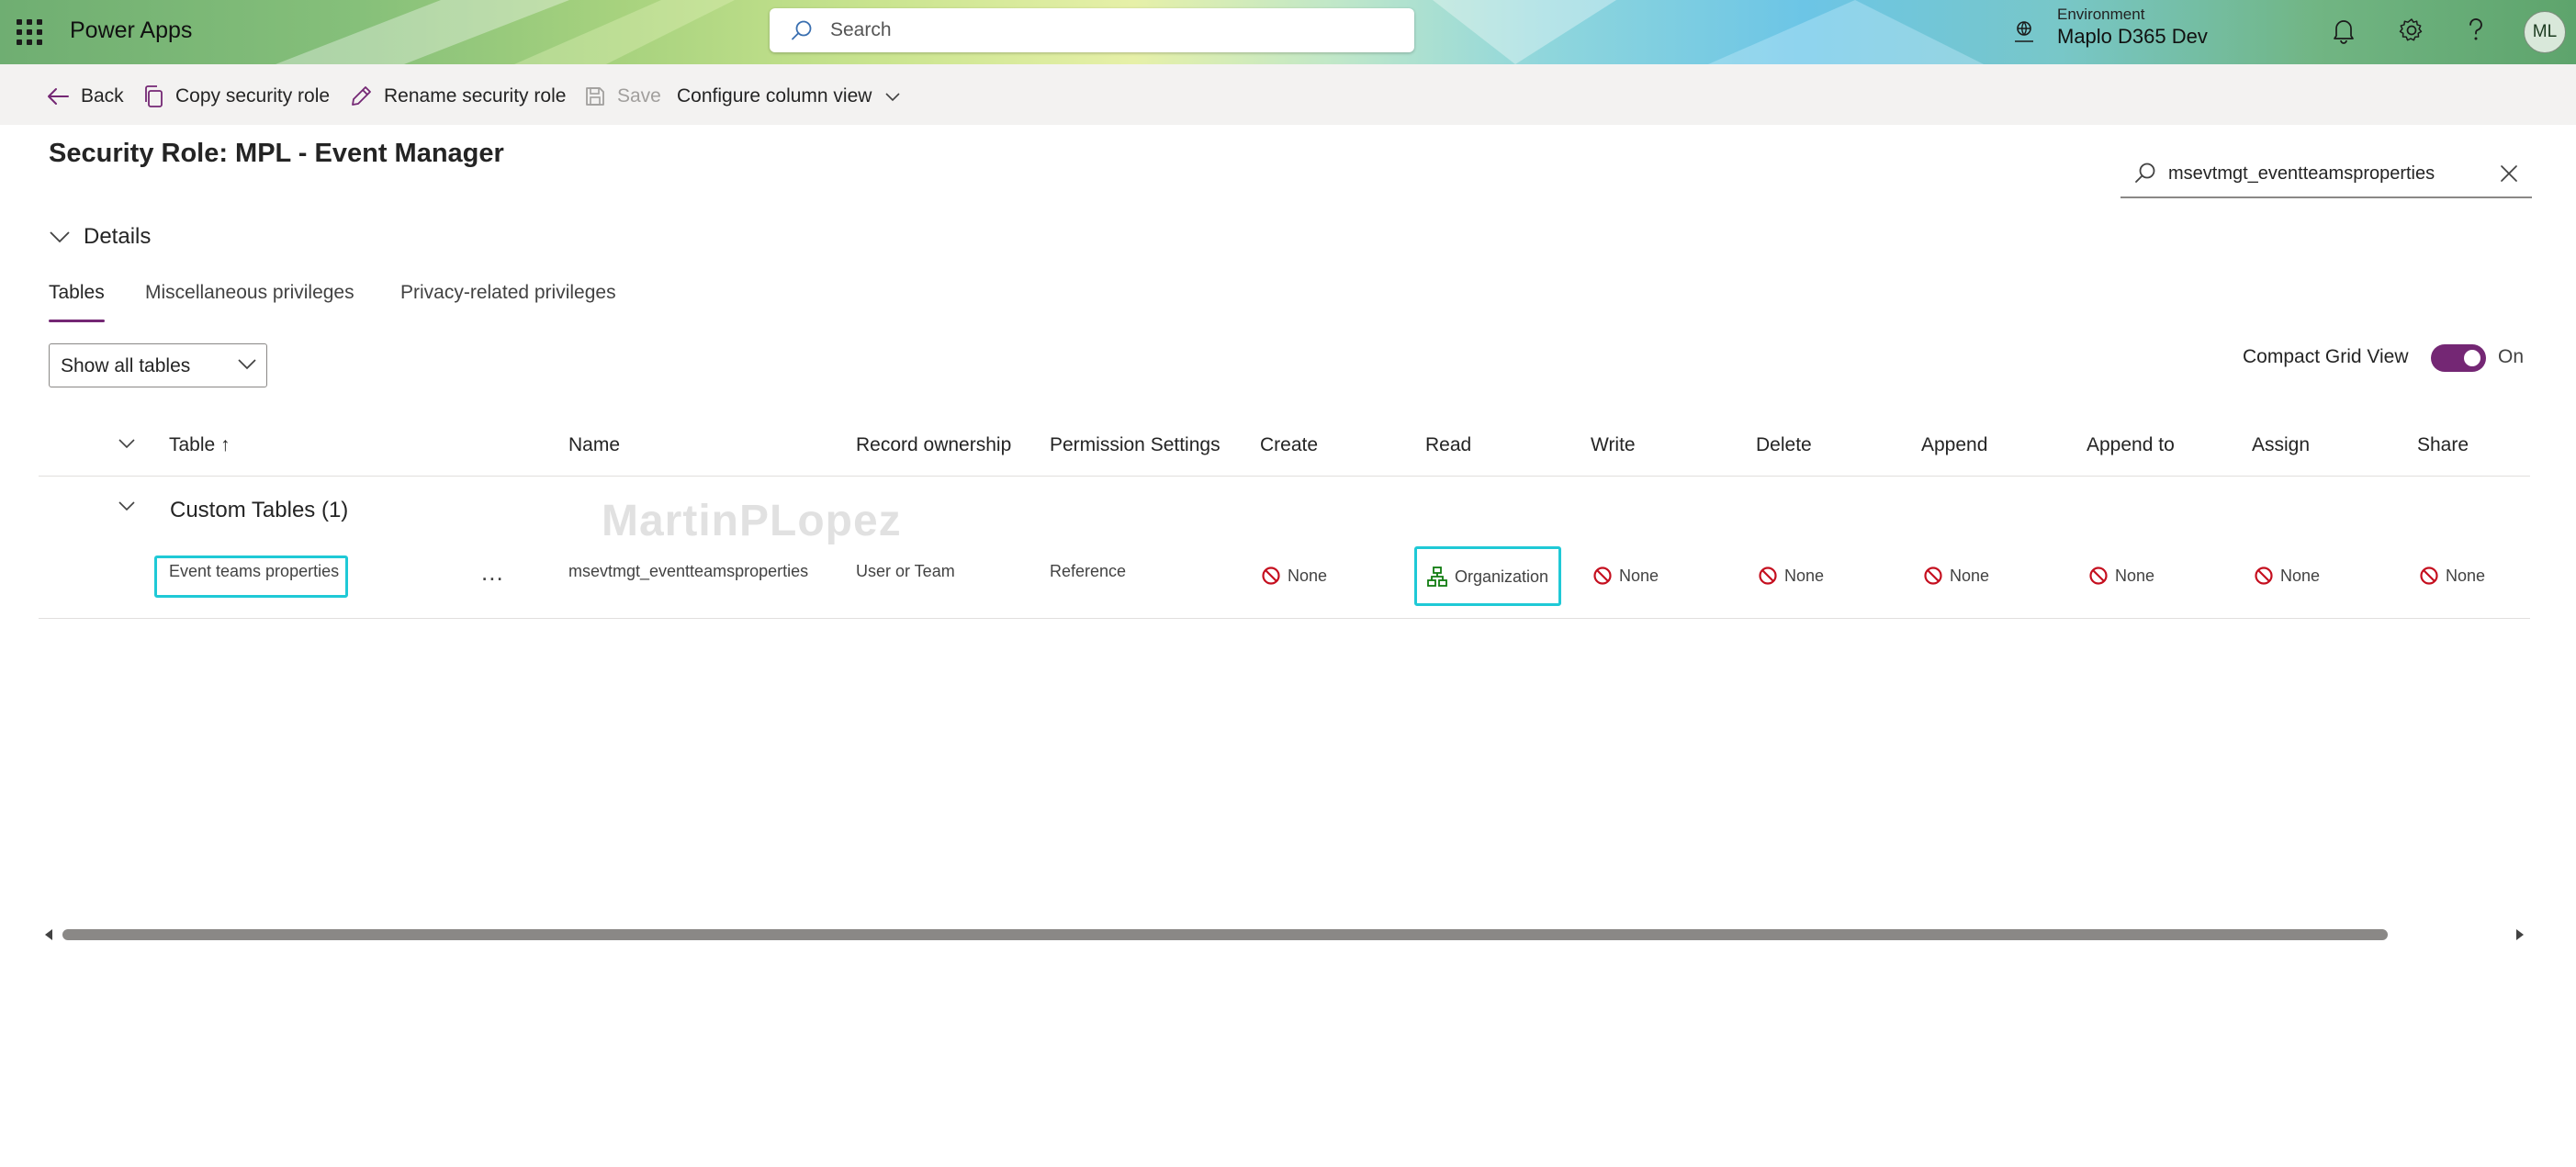 This screenshot has height=1167, width=2576. Describe the element at coordinates (2132, 37) in the screenshot. I see `environment-name: Maplo D365 Dev` at that location.